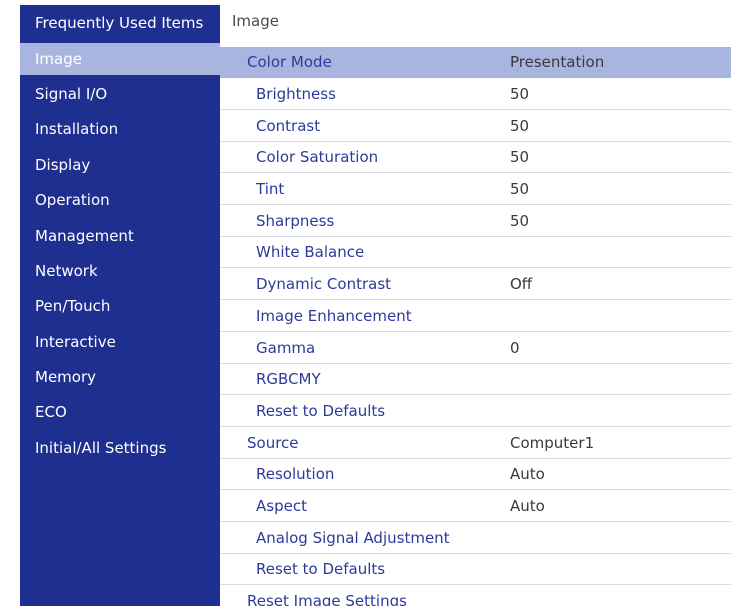 This screenshot has width=731, height=606. What do you see at coordinates (334, 316) in the screenshot?
I see `row-label: Image Enhancement` at bounding box center [334, 316].